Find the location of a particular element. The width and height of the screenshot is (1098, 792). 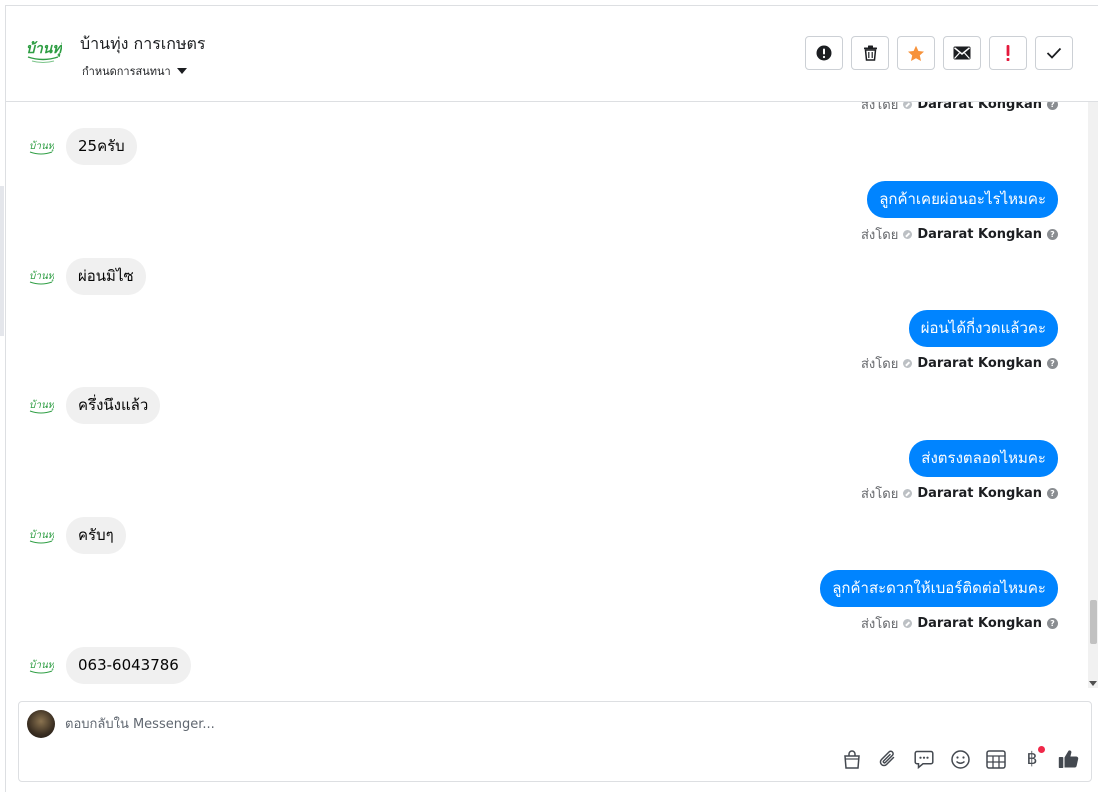

incoming-bubble: ผ่อนมิไซ is located at coordinates (106, 276).